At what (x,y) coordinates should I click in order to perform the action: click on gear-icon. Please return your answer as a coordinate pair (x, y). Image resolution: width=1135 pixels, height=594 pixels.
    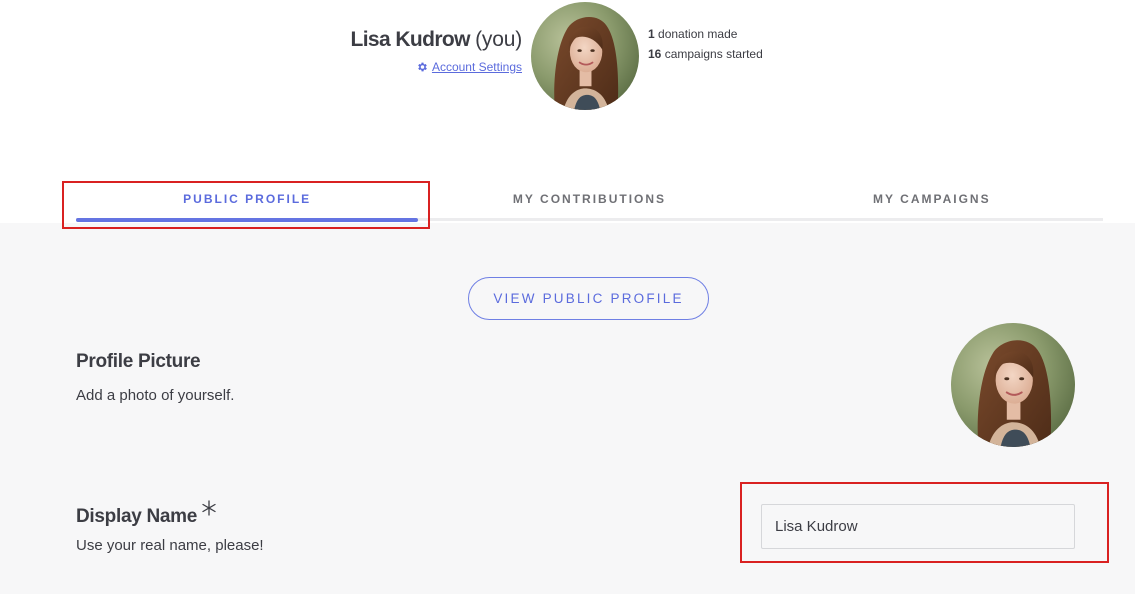
    Looking at the image, I should click on (422, 67).